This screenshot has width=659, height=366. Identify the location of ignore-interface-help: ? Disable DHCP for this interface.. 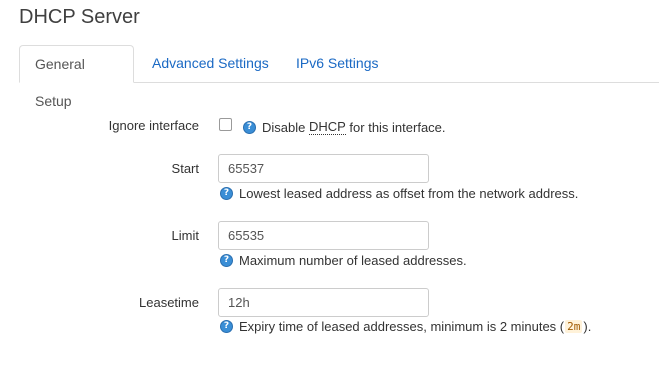
(344, 127).